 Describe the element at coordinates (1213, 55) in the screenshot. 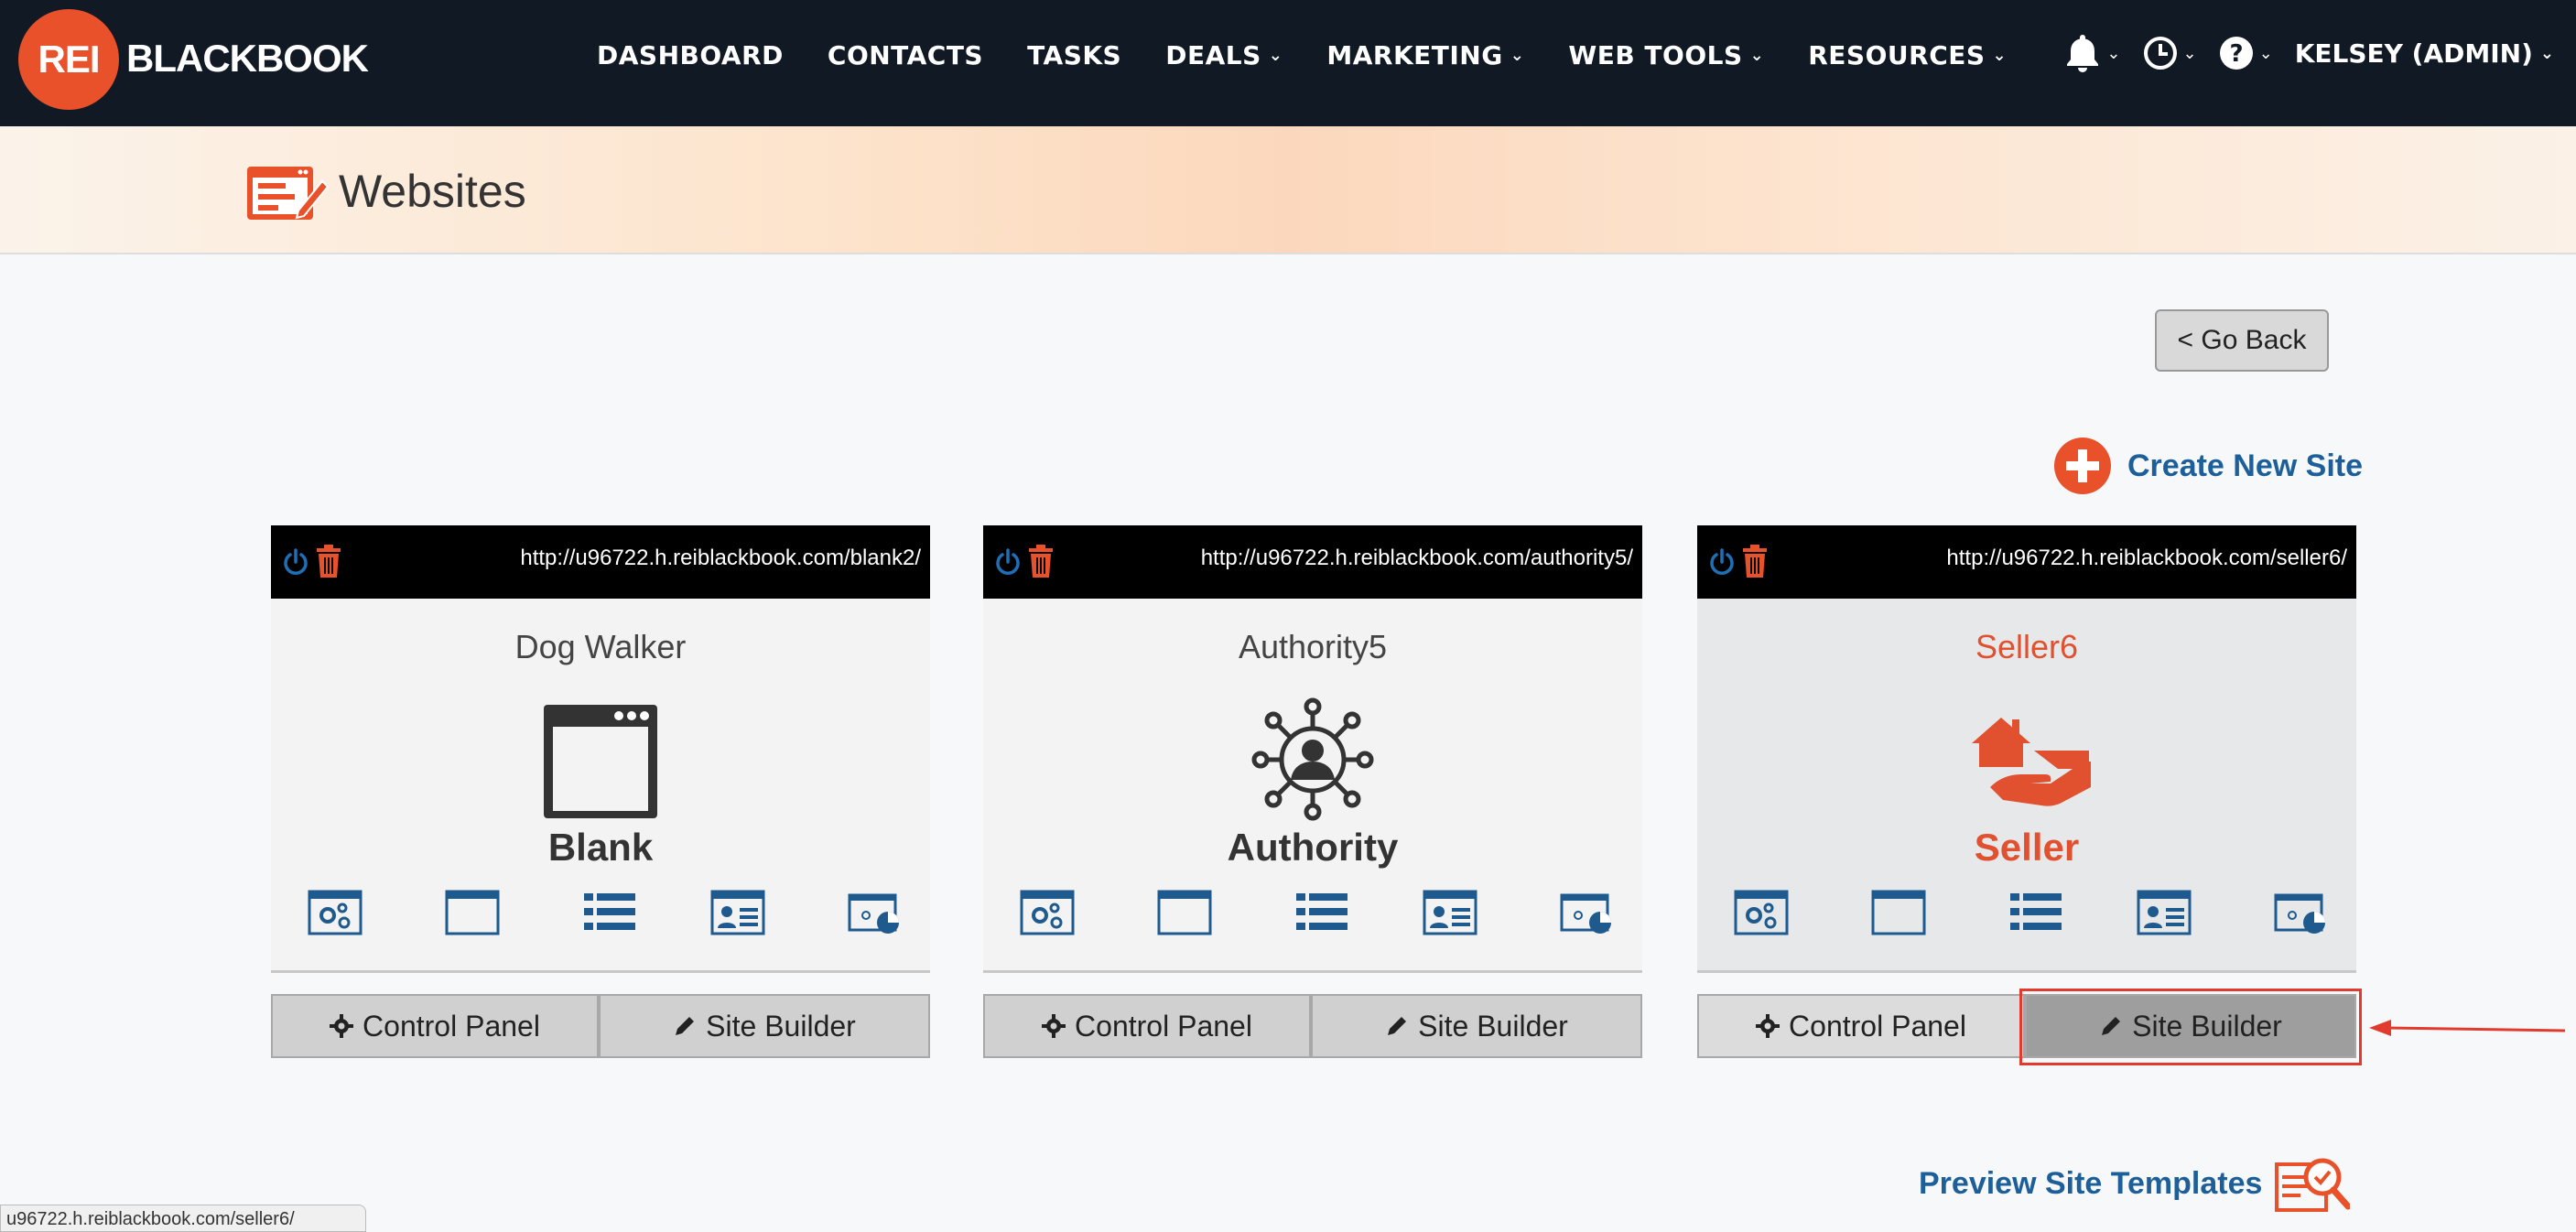

I see `nav-deals-label: DEALS` at that location.